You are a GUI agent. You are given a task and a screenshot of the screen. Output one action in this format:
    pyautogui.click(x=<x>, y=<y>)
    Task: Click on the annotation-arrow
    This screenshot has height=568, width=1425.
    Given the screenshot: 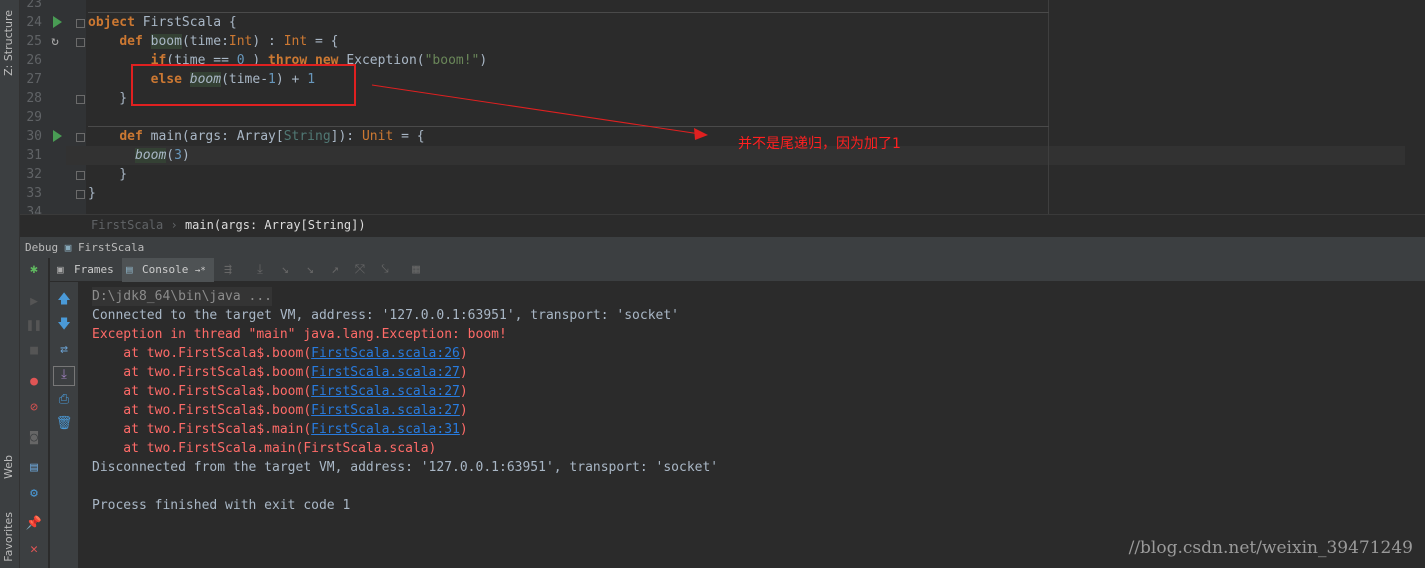 What is the action you would take?
    pyautogui.click(x=539, y=112)
    